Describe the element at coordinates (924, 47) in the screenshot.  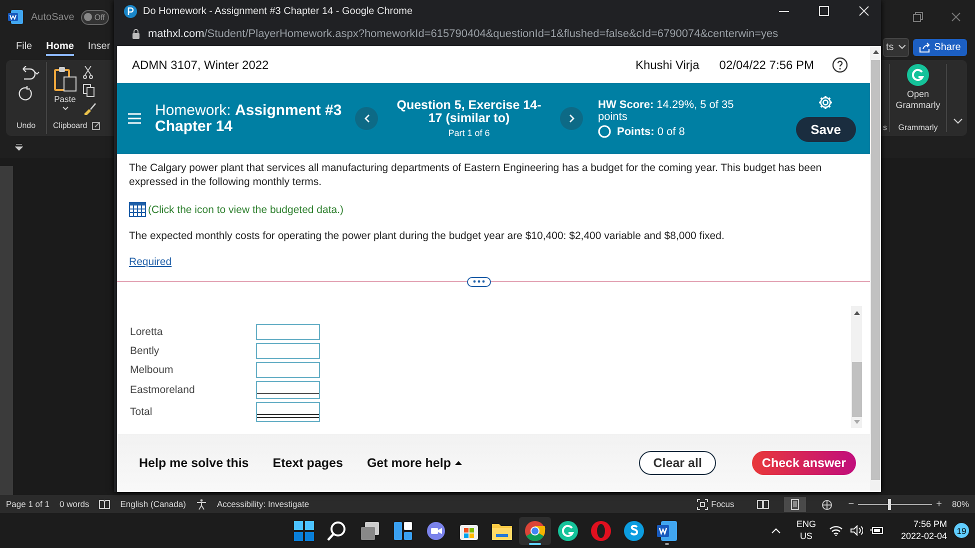
I see `share-icon` at that location.